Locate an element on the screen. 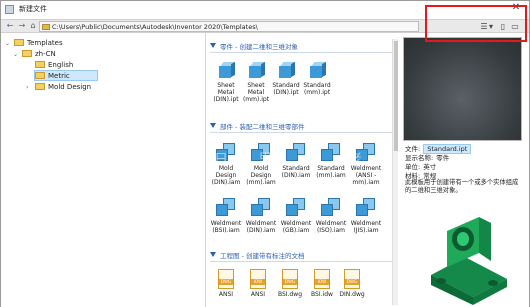 The image size is (530, 307). section-drawings: 工程图 - 创建带有标注的文档 is located at coordinates (301, 256).